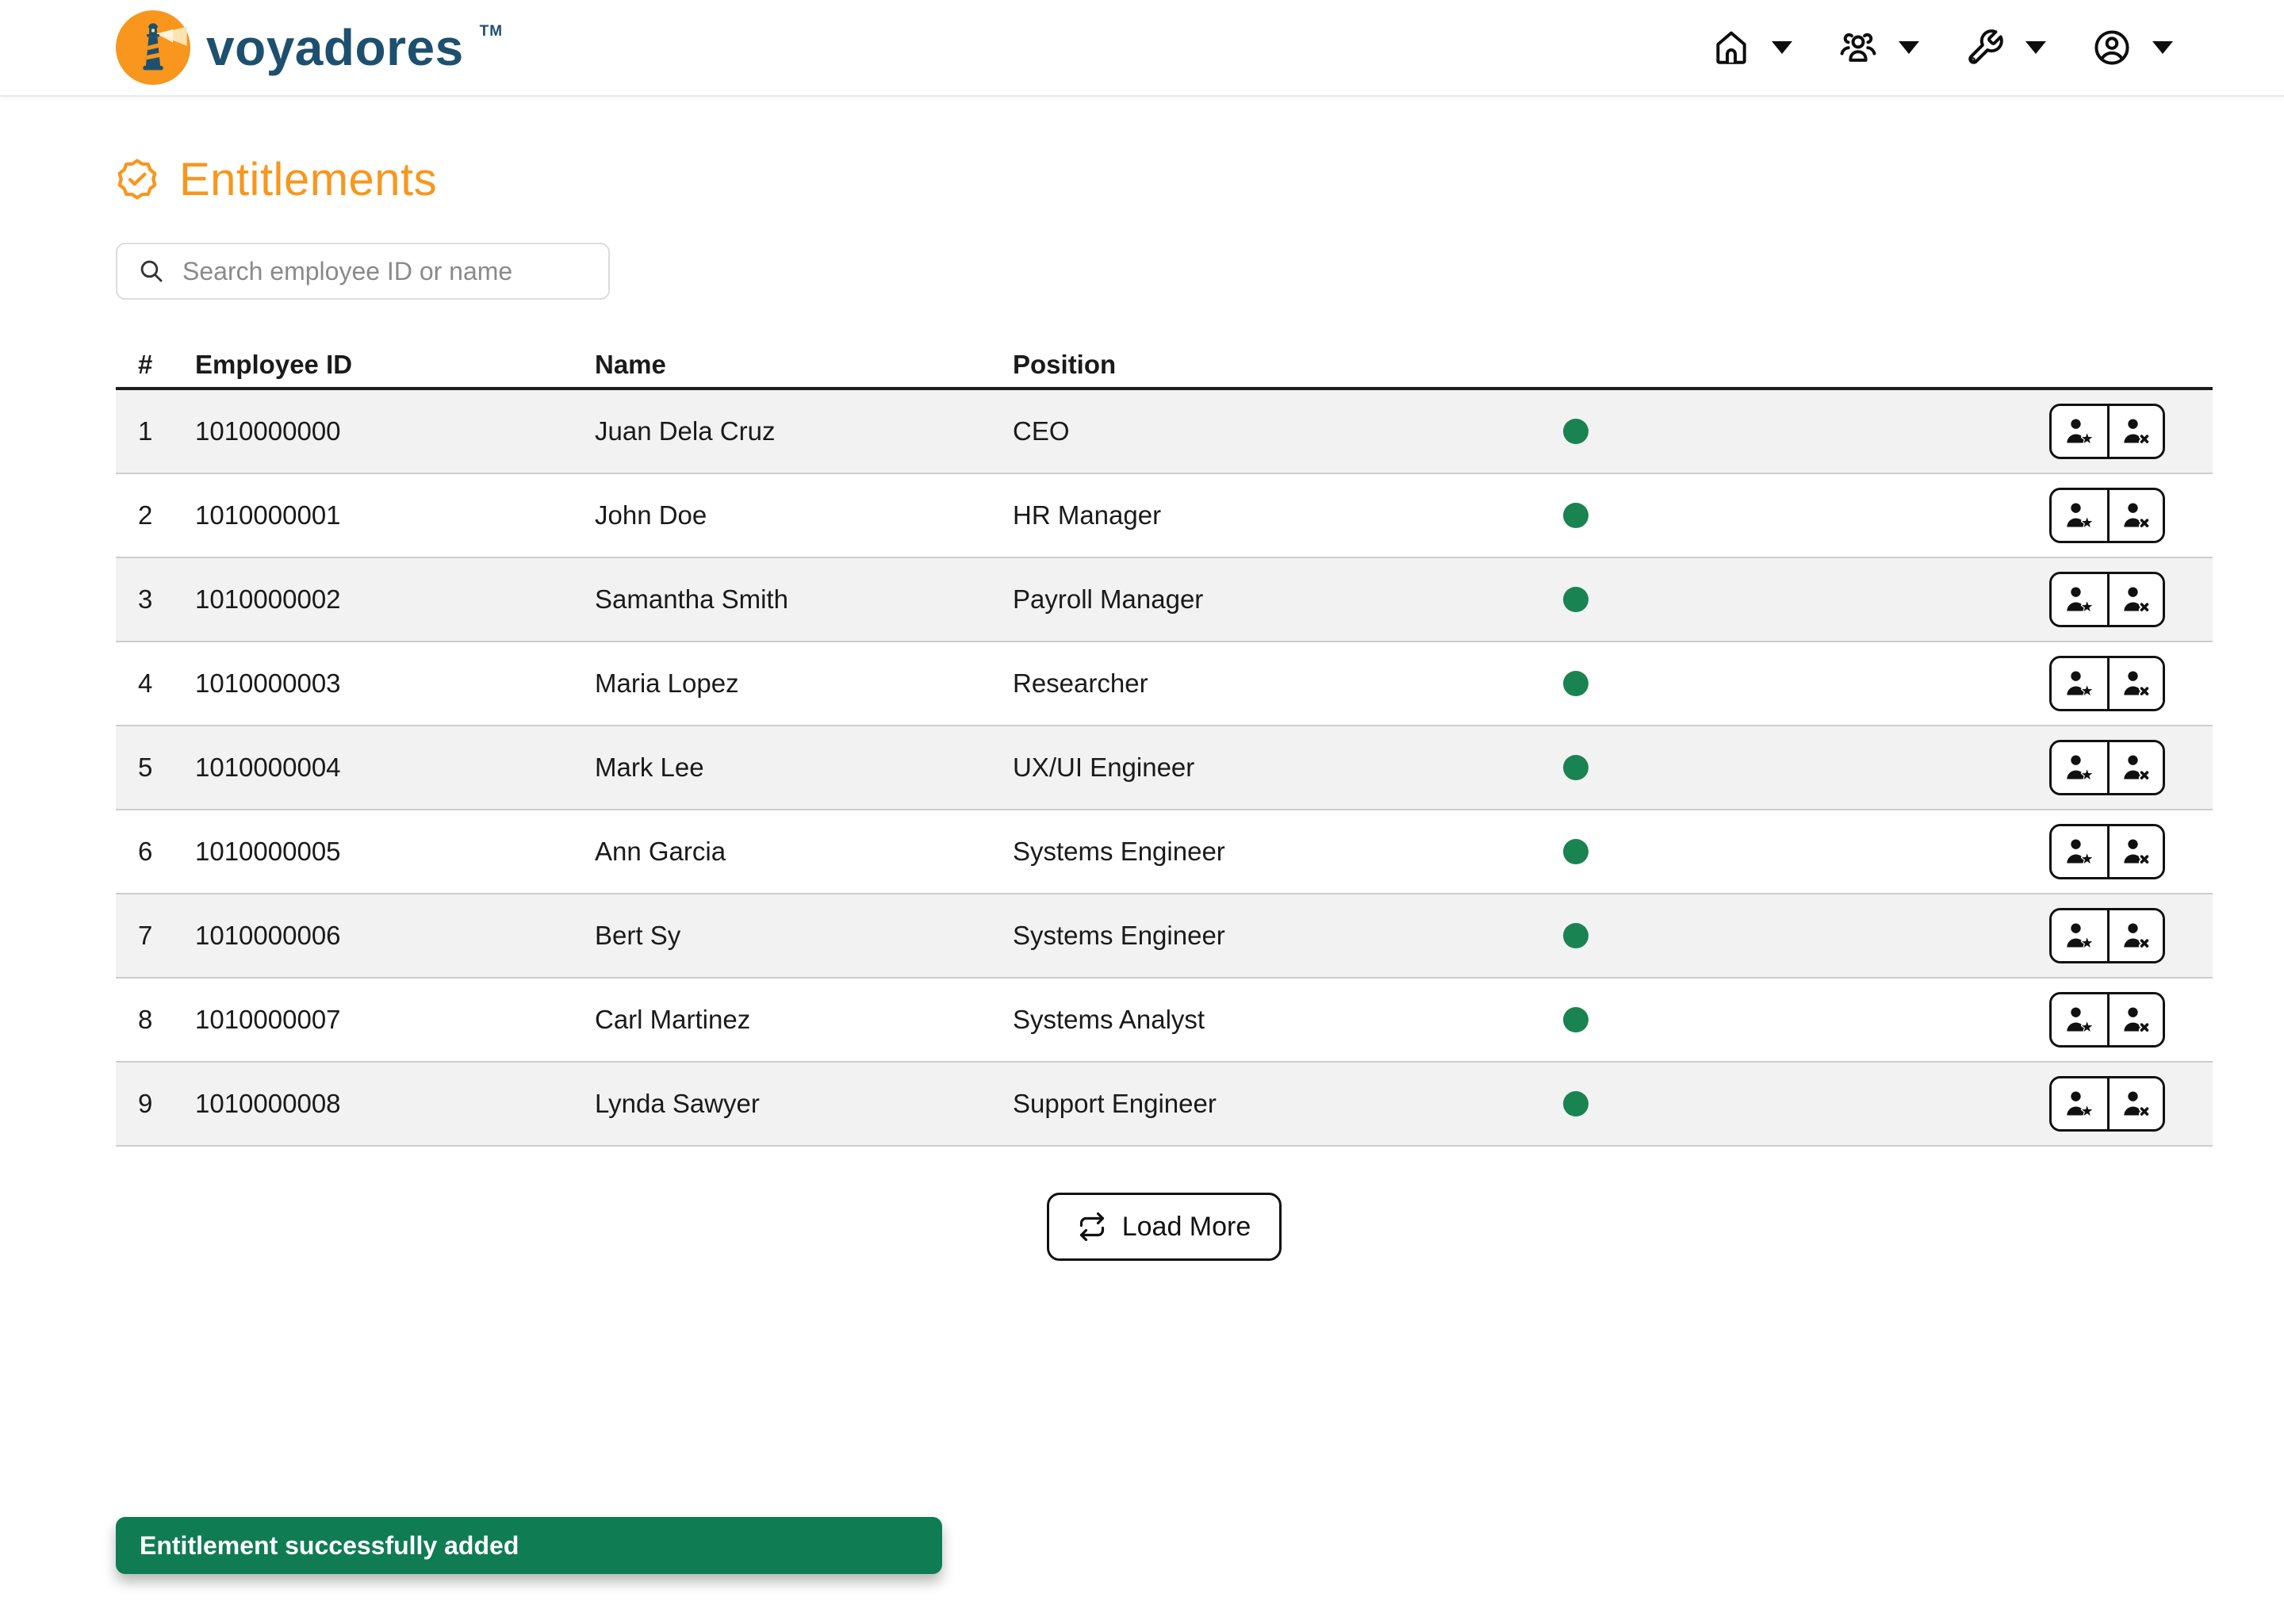 The width and height of the screenshot is (2284, 1624). What do you see at coordinates (268, 1103) in the screenshot?
I see `employee-id-cell: 1010000008` at bounding box center [268, 1103].